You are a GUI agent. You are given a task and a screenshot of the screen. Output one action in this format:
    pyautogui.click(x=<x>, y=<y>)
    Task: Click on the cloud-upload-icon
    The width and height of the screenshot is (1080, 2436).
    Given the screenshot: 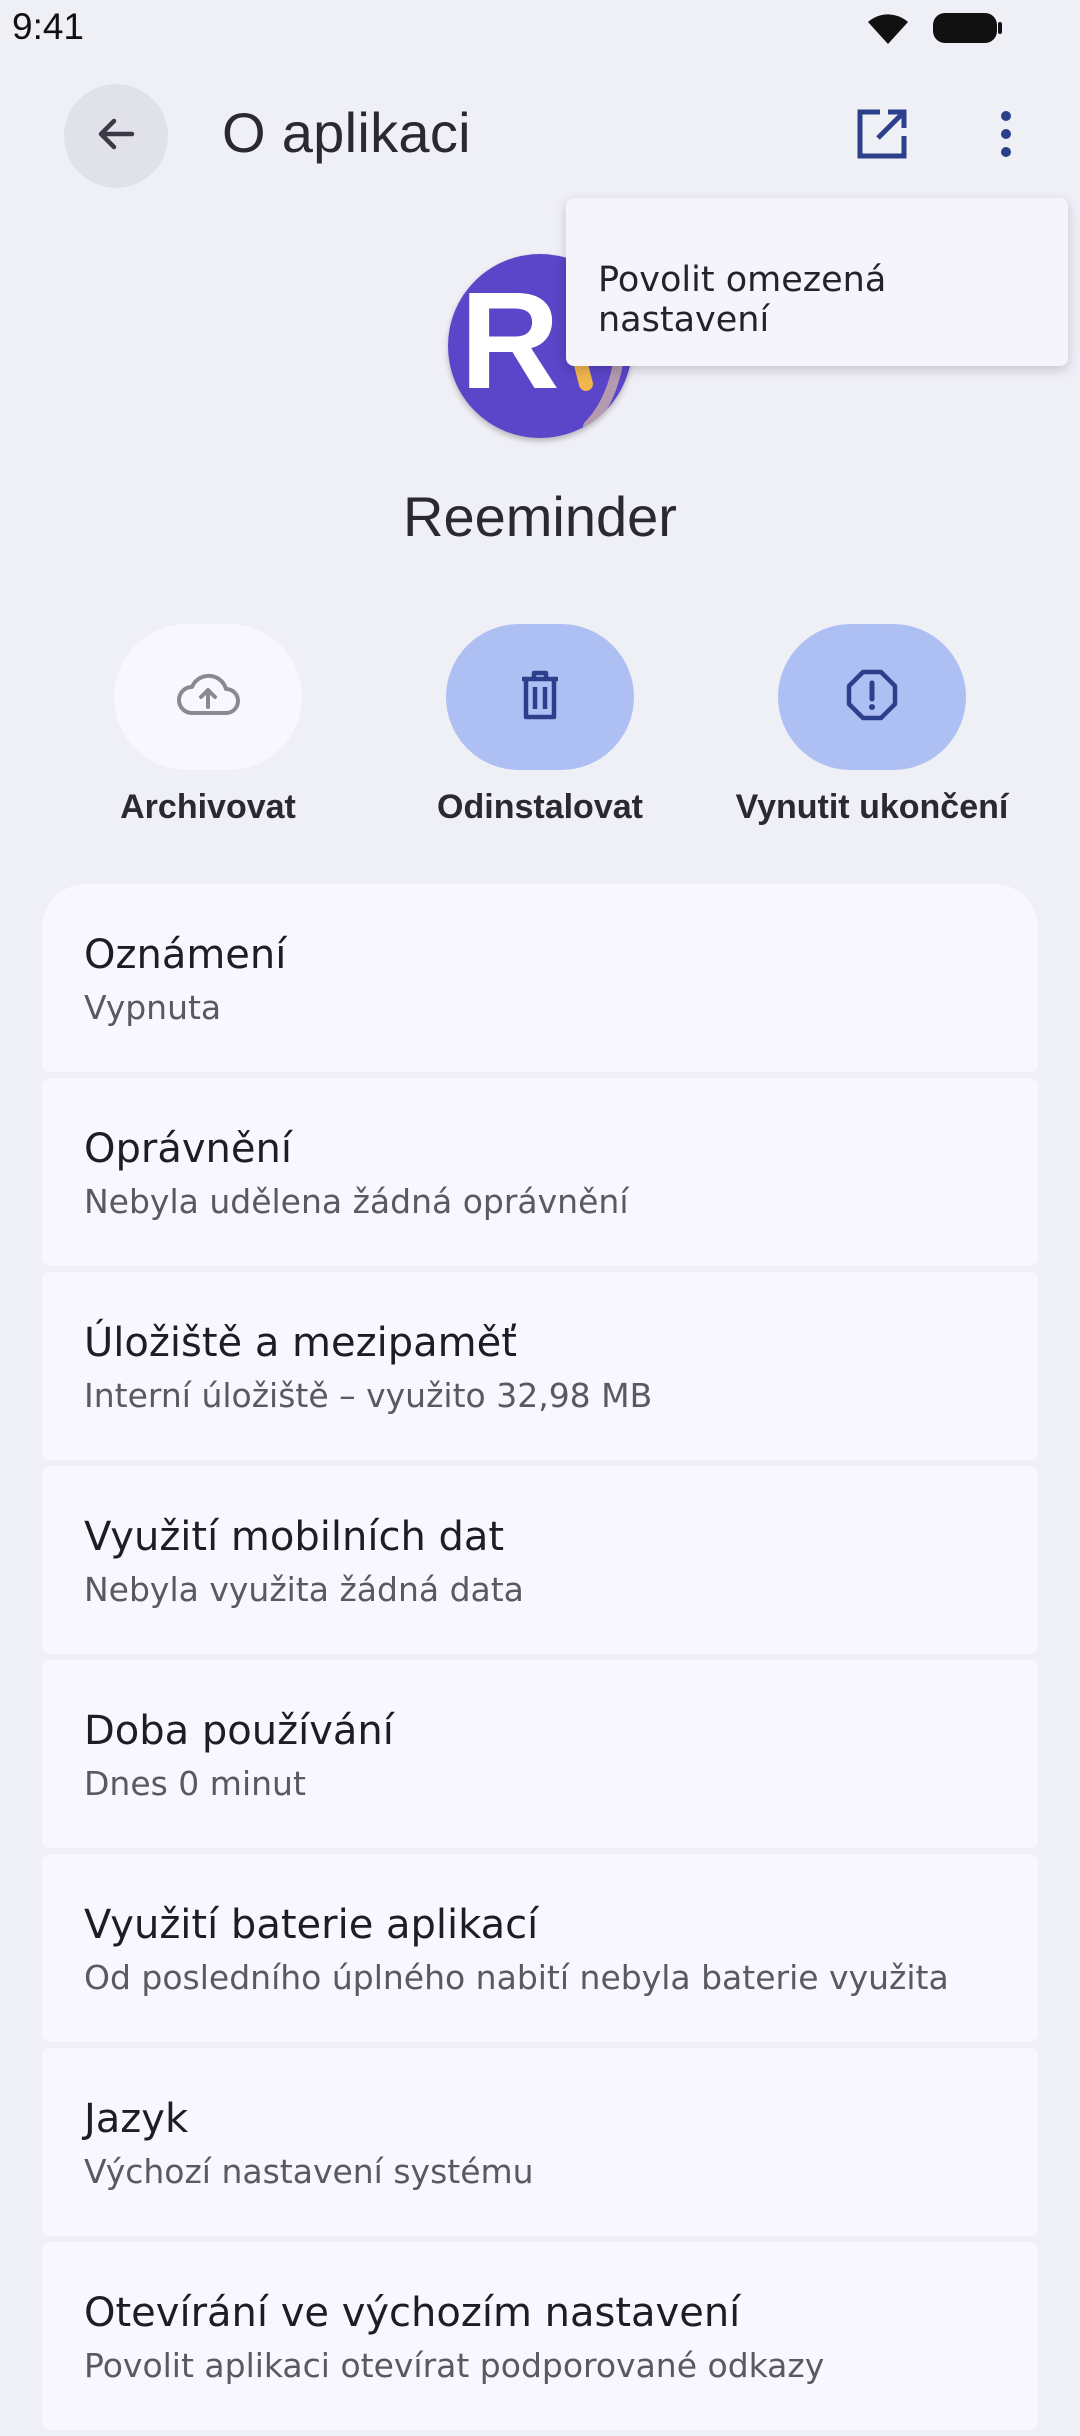 What is the action you would take?
    pyautogui.click(x=208, y=697)
    